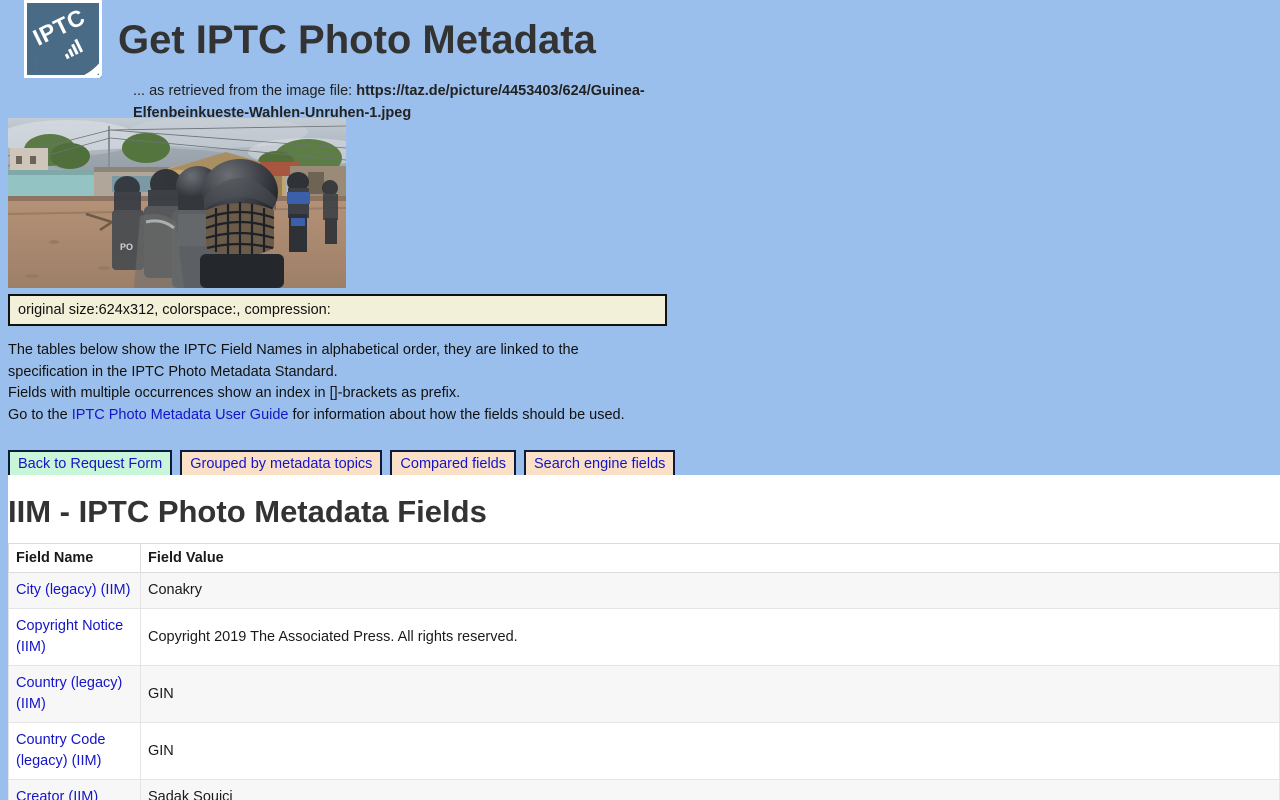 The width and height of the screenshot is (1280, 800). Describe the element at coordinates (40, 414) in the screenshot. I see `explainer-line-3-pre: Go to the` at that location.